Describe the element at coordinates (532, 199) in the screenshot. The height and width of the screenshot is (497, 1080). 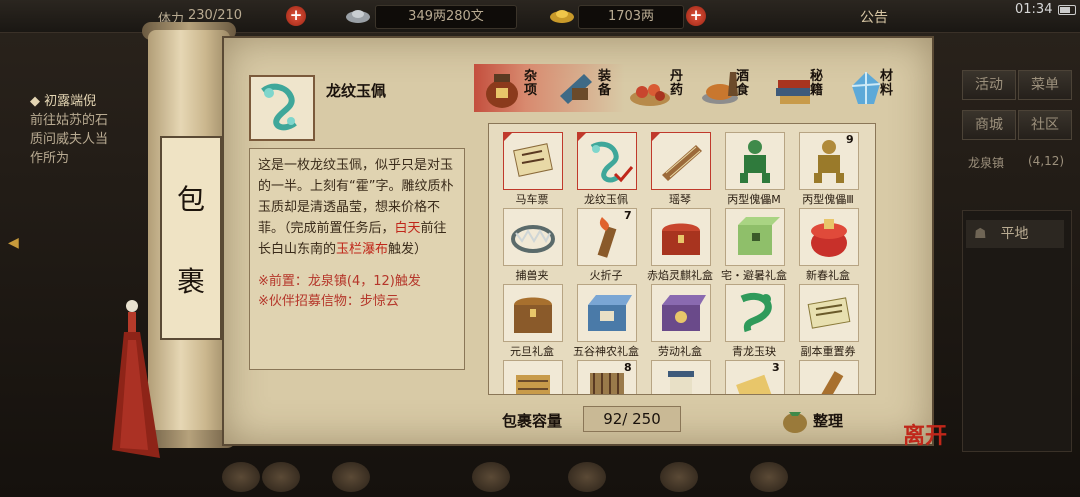
I see `inventory-slot-label: 马车票` at that location.